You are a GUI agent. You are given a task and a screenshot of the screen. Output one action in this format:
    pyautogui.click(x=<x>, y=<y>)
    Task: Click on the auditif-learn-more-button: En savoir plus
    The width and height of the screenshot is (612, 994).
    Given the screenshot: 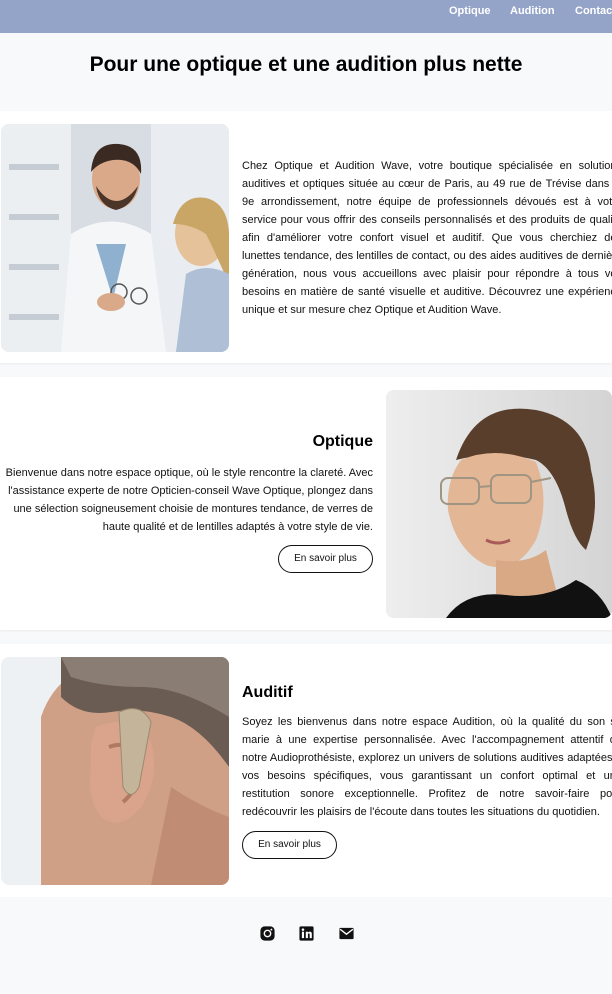 What is the action you would take?
    pyautogui.click(x=289, y=845)
    